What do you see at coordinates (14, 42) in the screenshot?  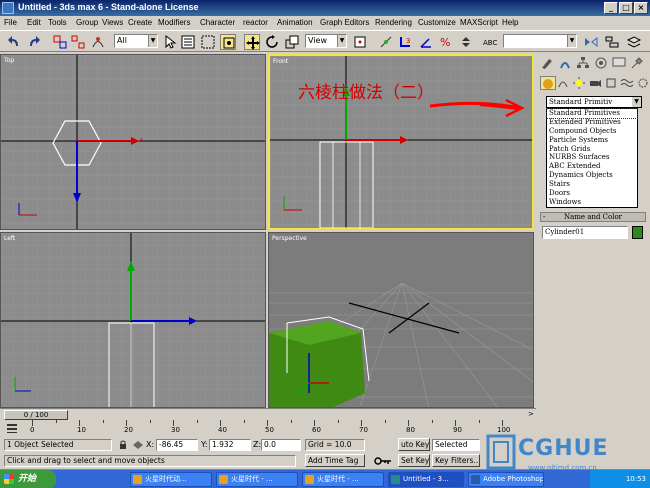 I see `undo-icon` at bounding box center [14, 42].